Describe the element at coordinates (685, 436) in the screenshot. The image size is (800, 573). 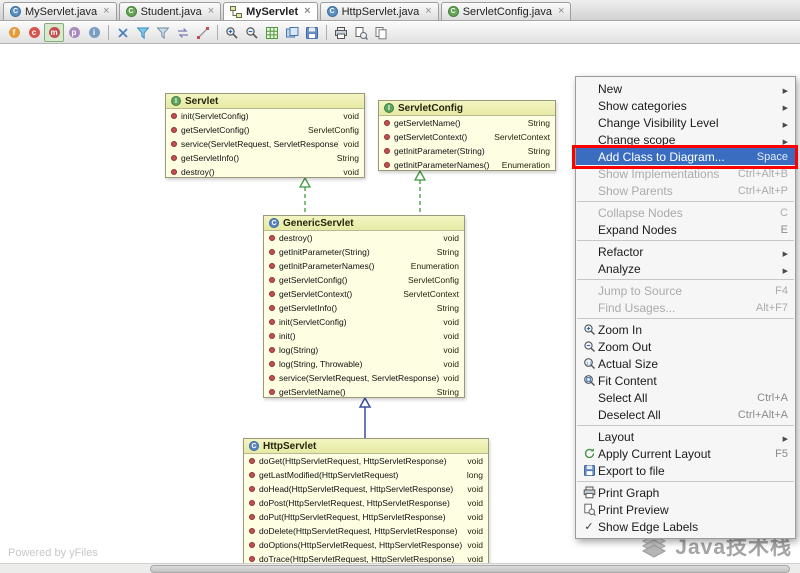
I see `menu-item-layout: Layout` at that location.